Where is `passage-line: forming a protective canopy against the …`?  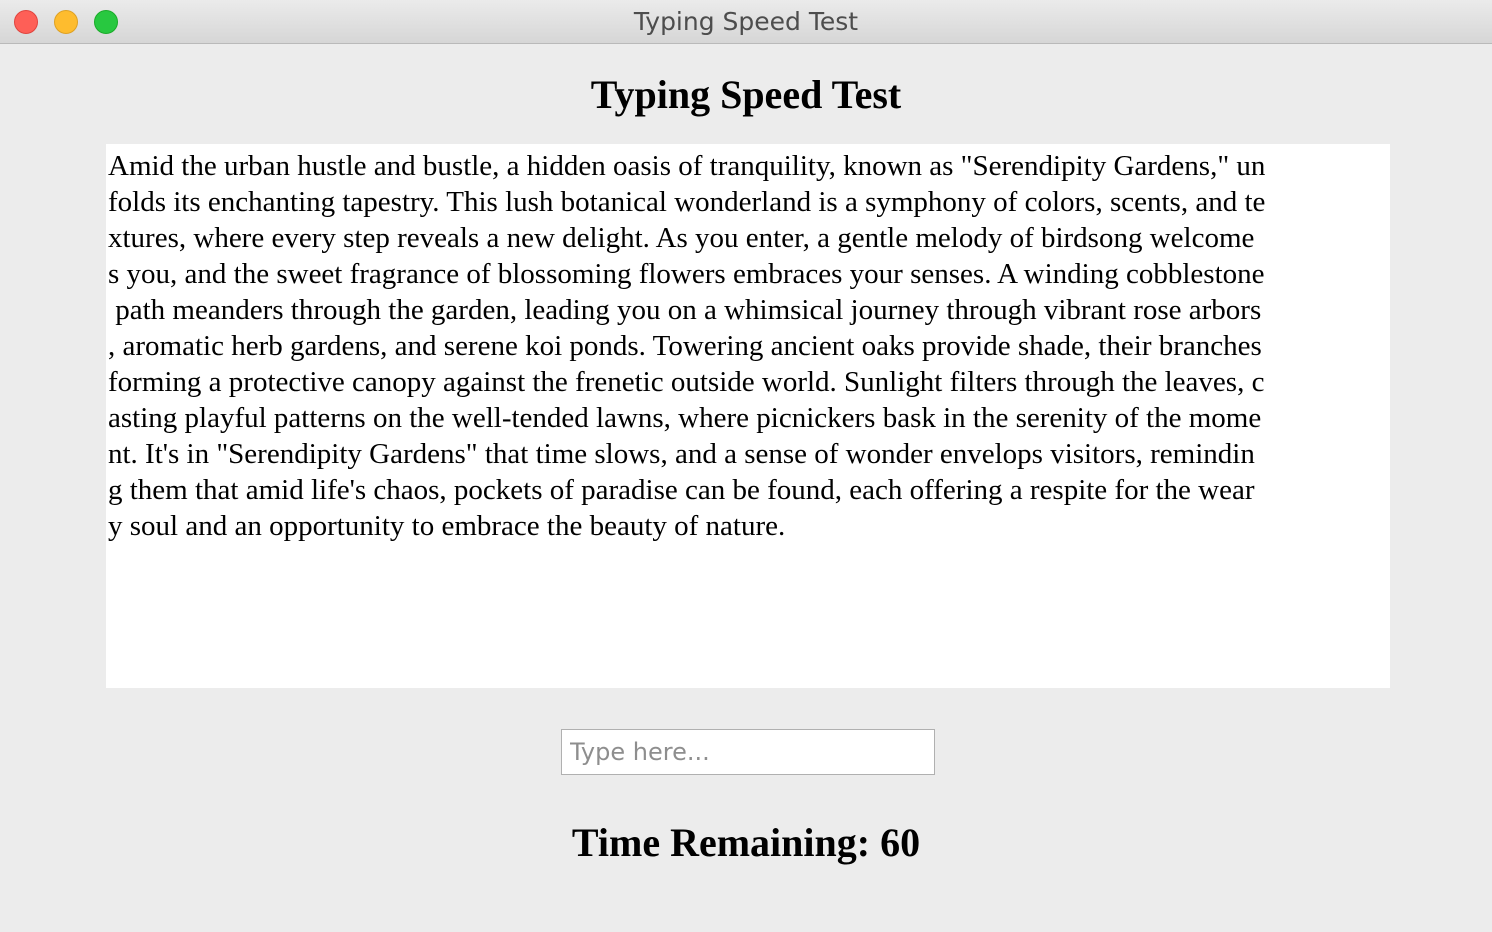
passage-line: forming a protective canopy against the … is located at coordinates (686, 382).